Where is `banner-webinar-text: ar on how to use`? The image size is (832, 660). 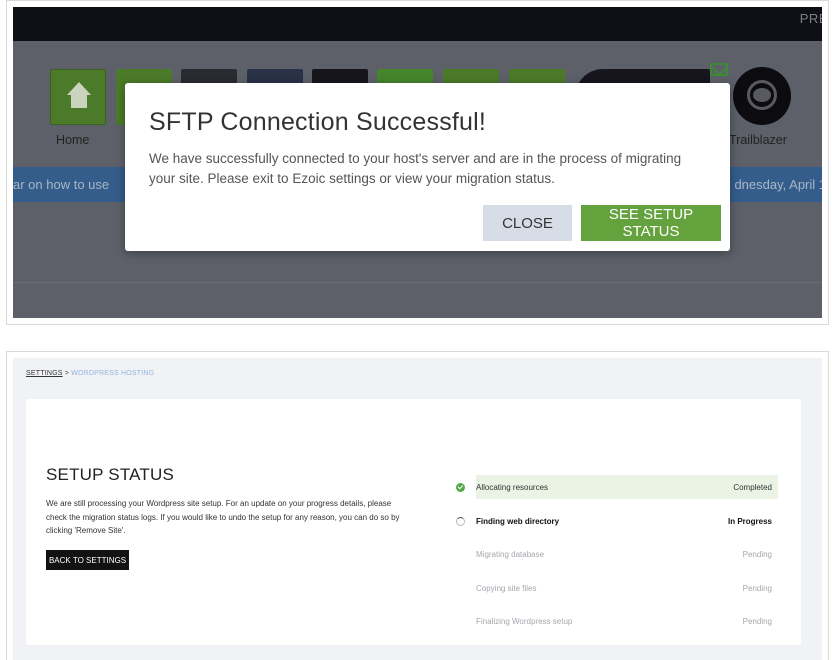 banner-webinar-text: ar on how to use is located at coordinates (61, 184).